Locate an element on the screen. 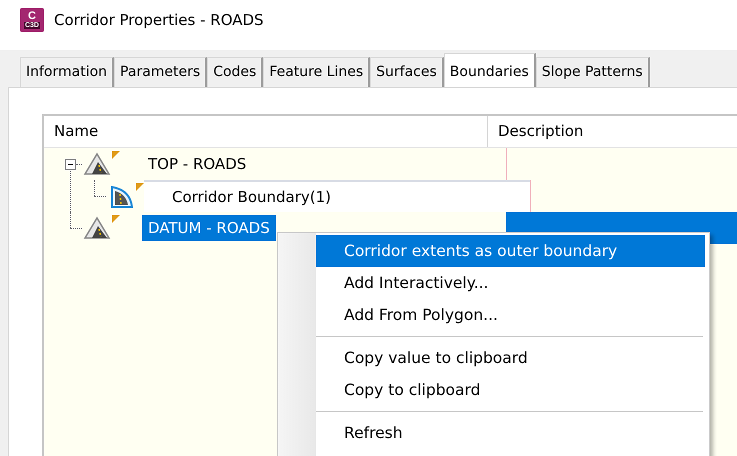  tab: Feature Lines is located at coordinates (316, 72).